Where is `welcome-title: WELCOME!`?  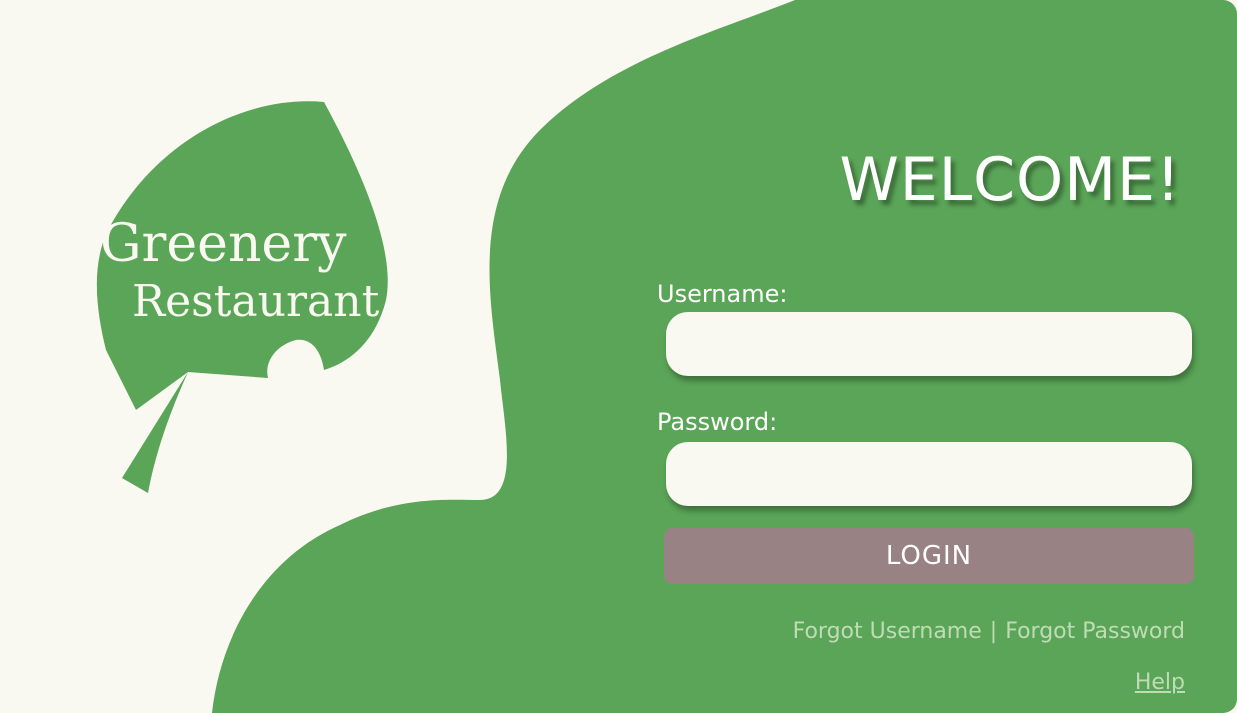
welcome-title: WELCOME! is located at coordinates (1010, 180).